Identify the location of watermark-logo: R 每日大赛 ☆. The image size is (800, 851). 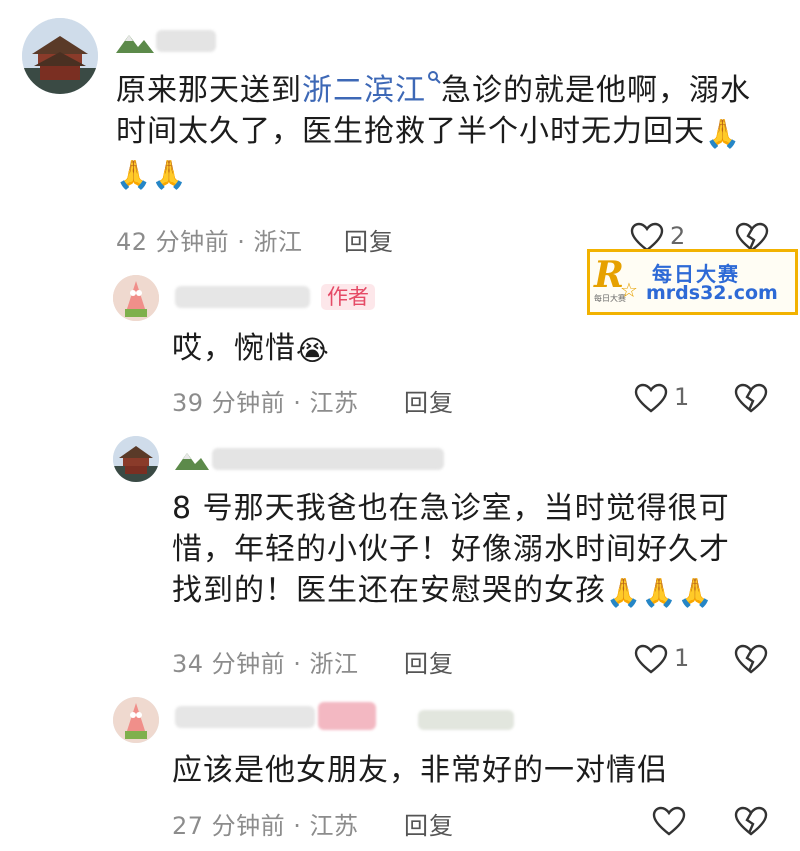
(617, 282).